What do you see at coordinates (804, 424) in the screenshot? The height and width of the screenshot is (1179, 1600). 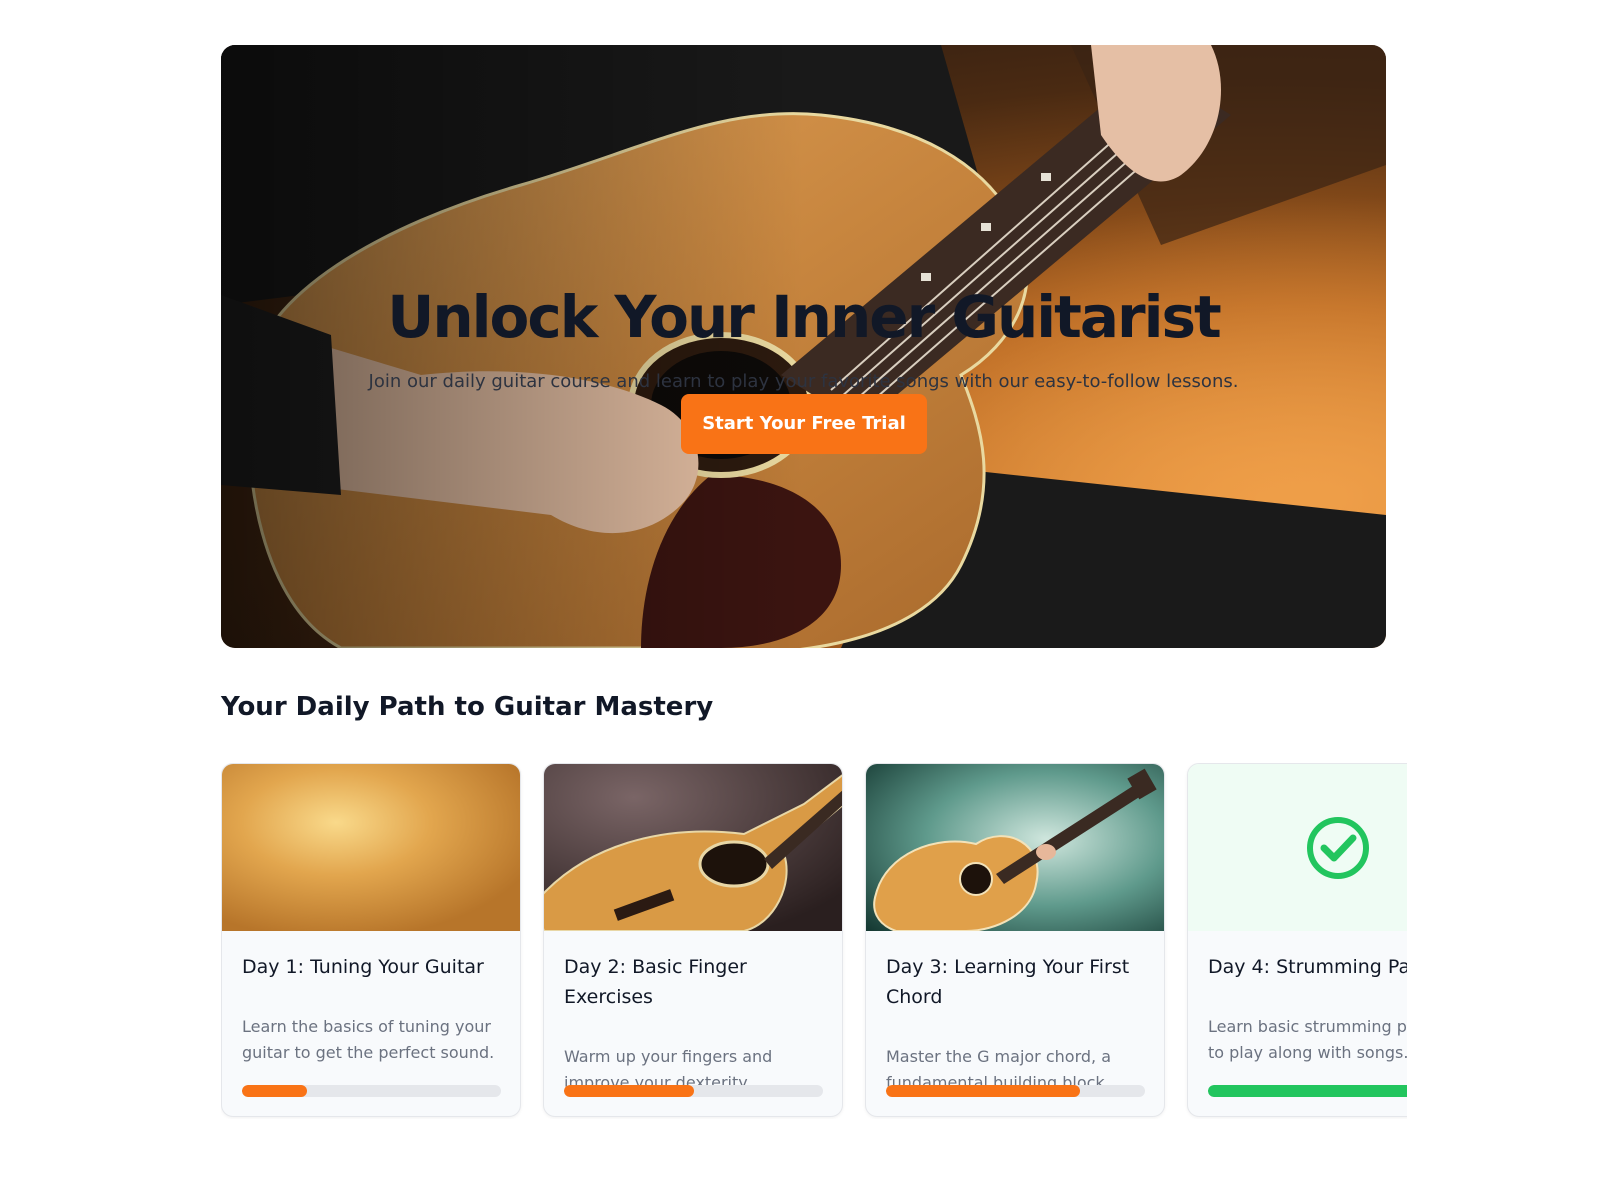 I see `start-free-trial-button: Start Your Free Trial` at bounding box center [804, 424].